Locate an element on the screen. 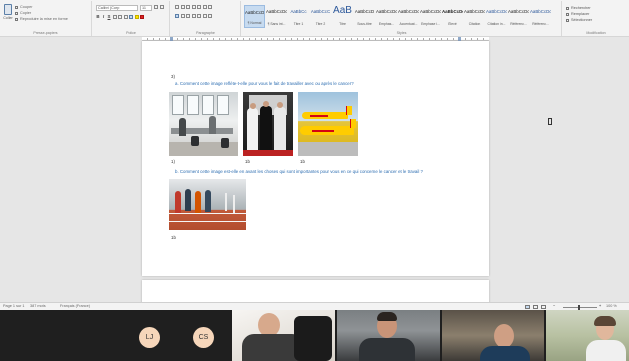 The width and height of the screenshot is (629, 361). increase-indent-icon is located at coordinates (199, 7).